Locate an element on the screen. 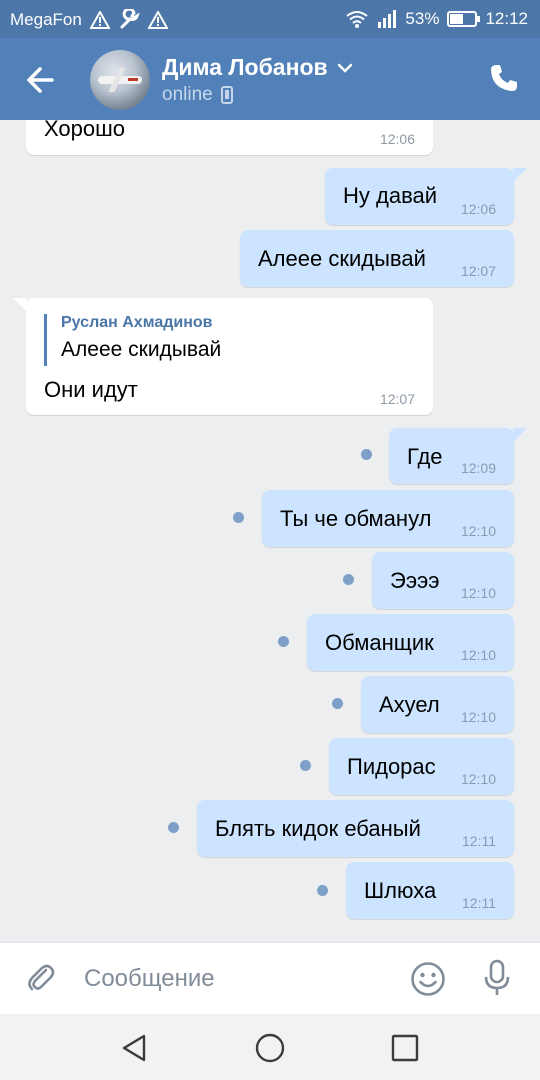 The image size is (540, 1080). wifi-icon is located at coordinates (357, 19).